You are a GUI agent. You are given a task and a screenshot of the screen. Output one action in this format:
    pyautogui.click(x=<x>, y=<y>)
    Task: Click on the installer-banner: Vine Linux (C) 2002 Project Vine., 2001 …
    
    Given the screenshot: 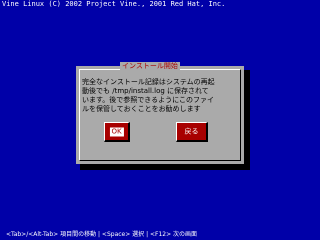 What is the action you would take?
    pyautogui.click(x=114, y=4)
    